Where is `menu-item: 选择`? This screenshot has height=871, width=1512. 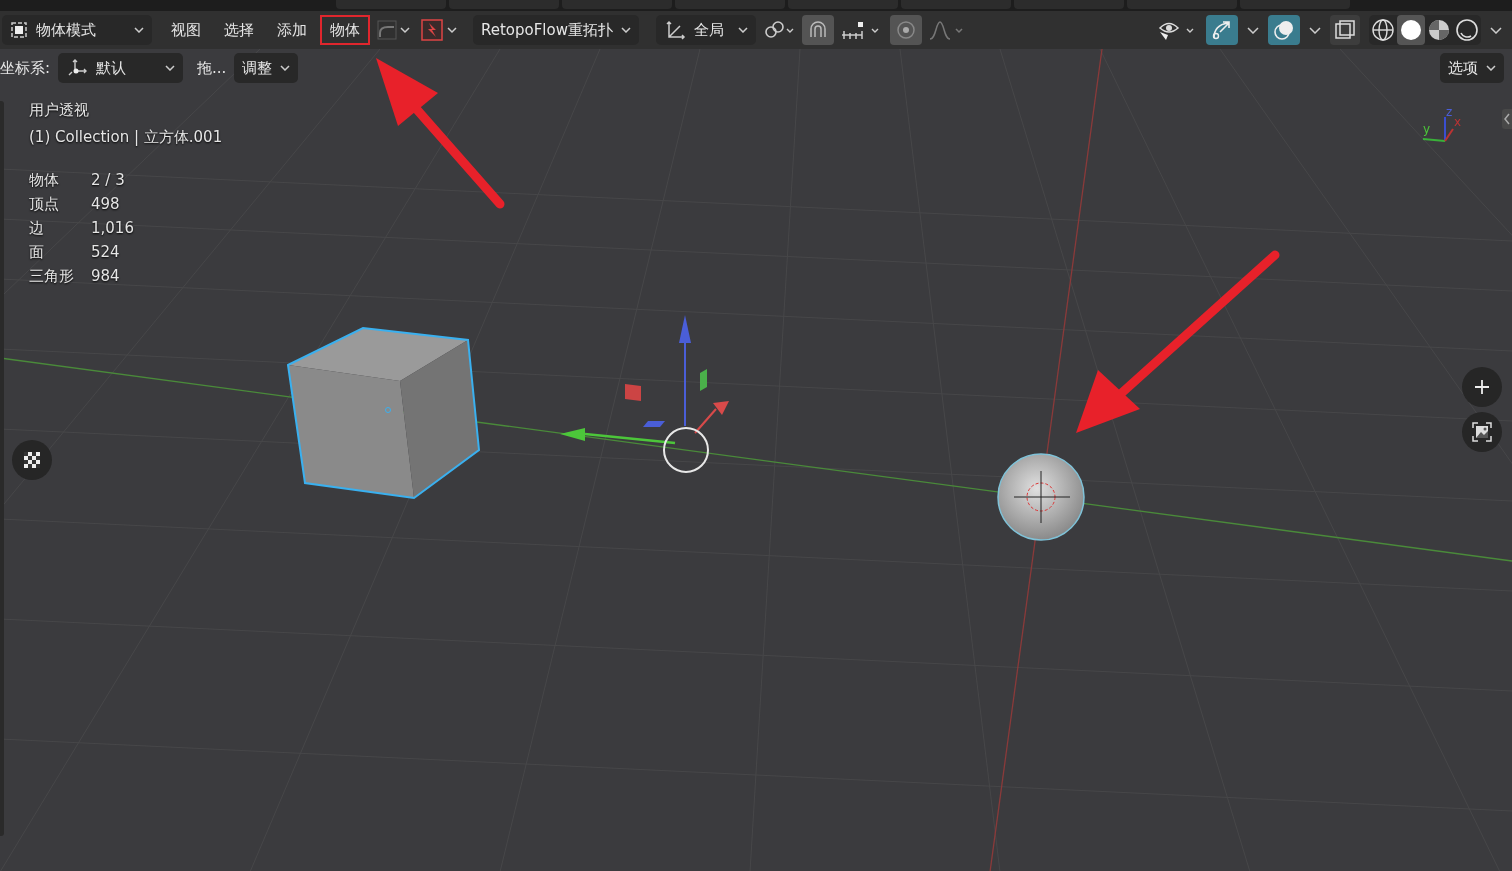
menu-item: 选择 is located at coordinates (239, 30).